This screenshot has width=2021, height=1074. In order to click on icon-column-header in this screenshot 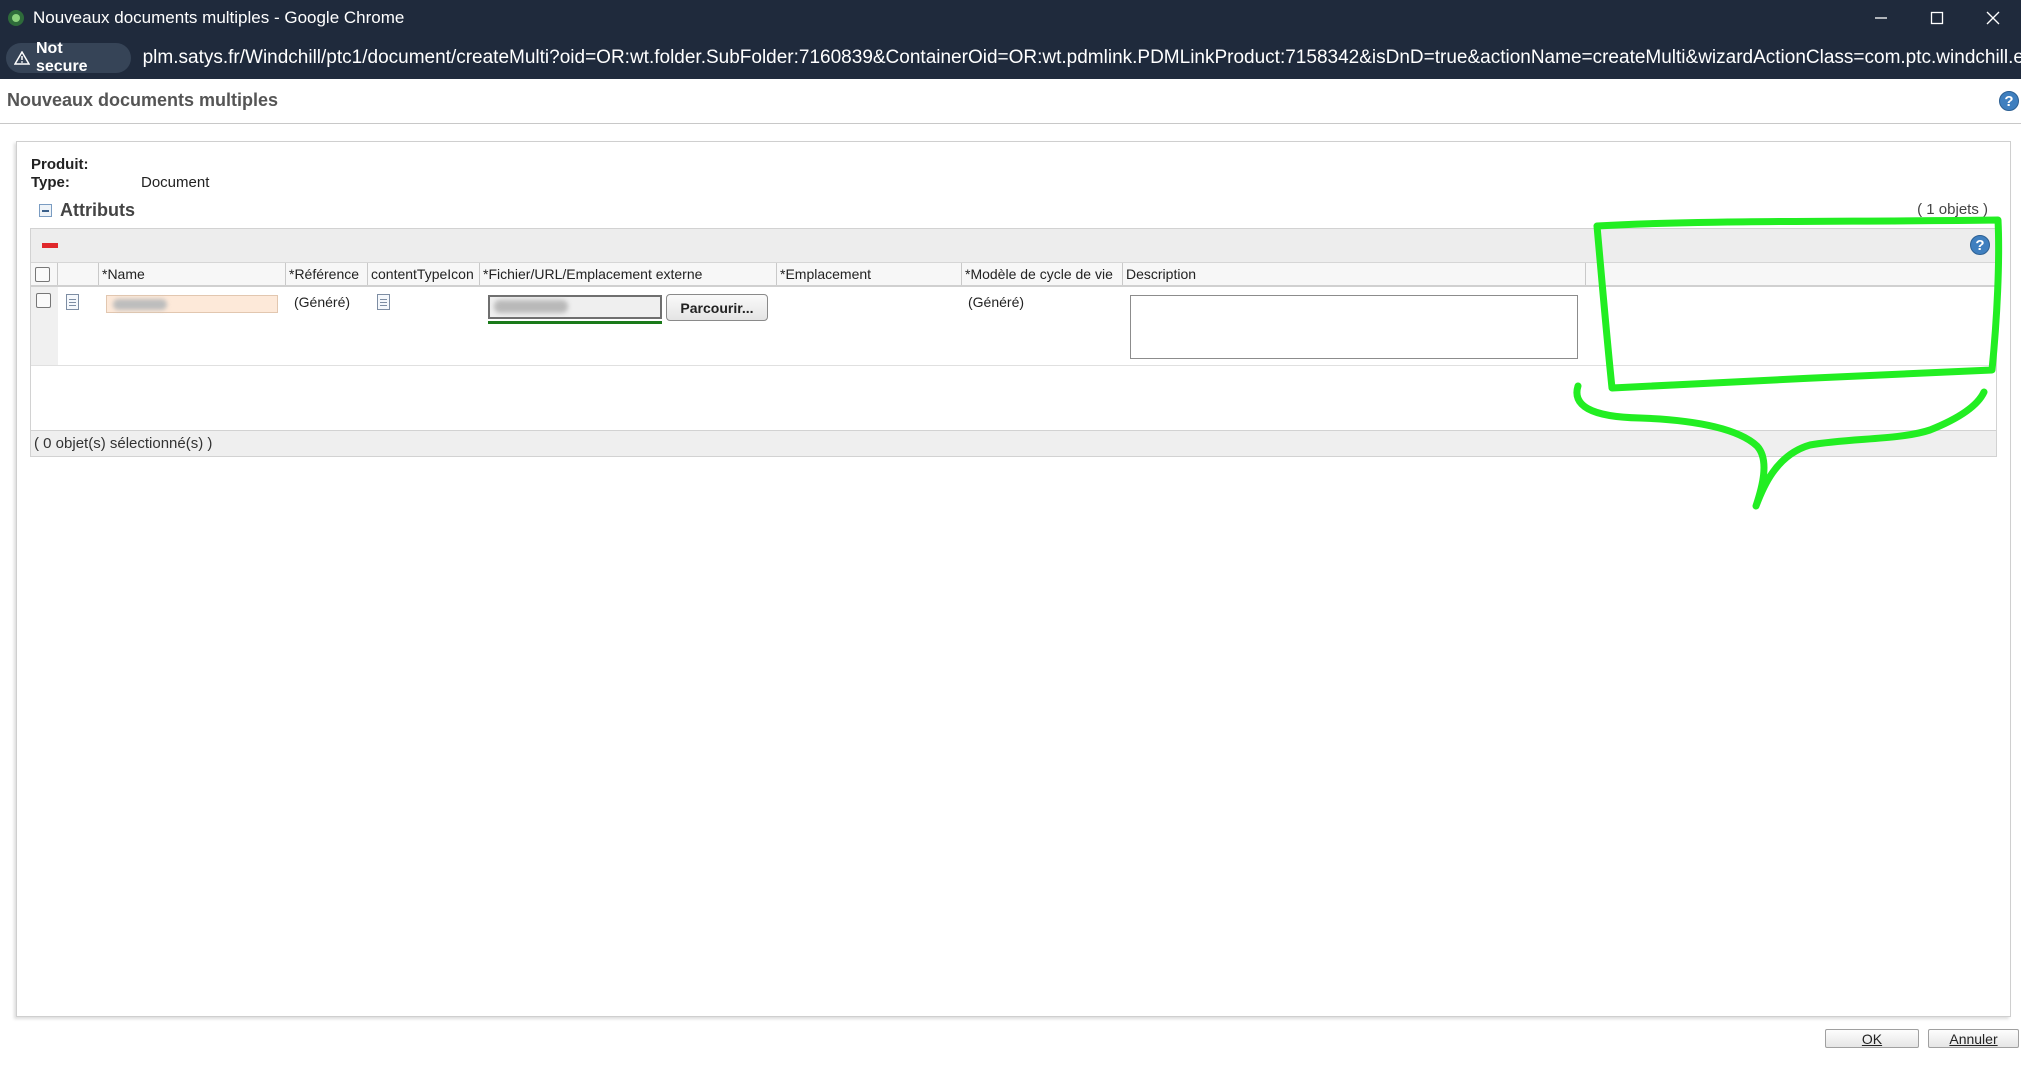, I will do `click(78, 274)`.